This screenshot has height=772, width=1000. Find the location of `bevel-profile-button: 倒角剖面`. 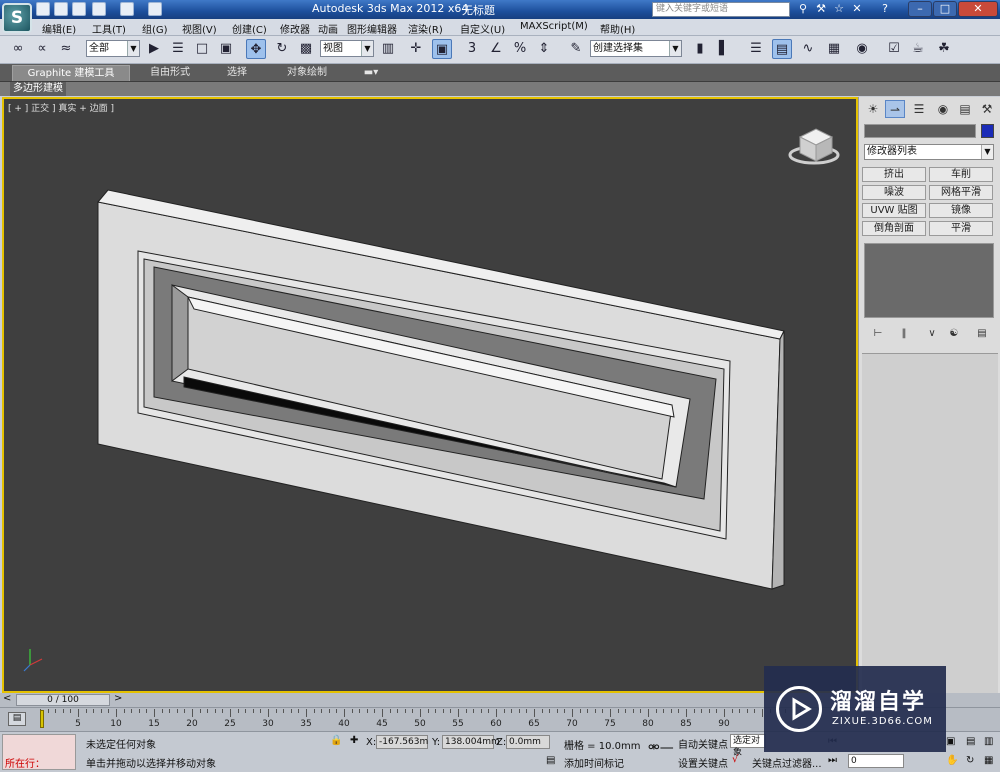

bevel-profile-button: 倒角剖面 is located at coordinates (894, 228).